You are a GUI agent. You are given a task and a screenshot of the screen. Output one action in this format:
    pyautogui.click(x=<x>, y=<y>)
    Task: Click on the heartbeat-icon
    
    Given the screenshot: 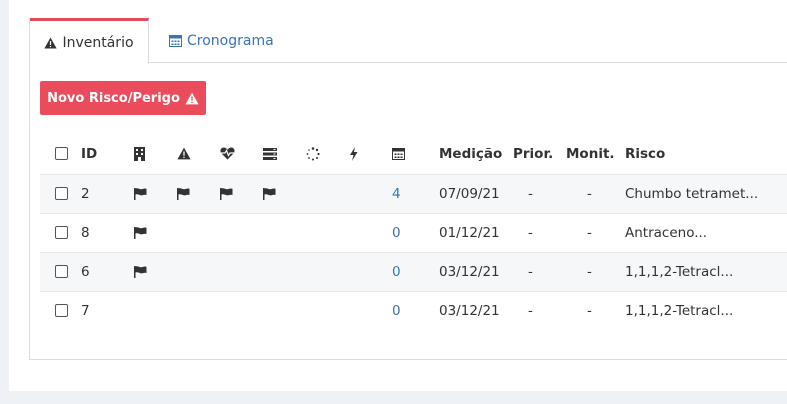 What is the action you would take?
    pyautogui.click(x=227, y=153)
    